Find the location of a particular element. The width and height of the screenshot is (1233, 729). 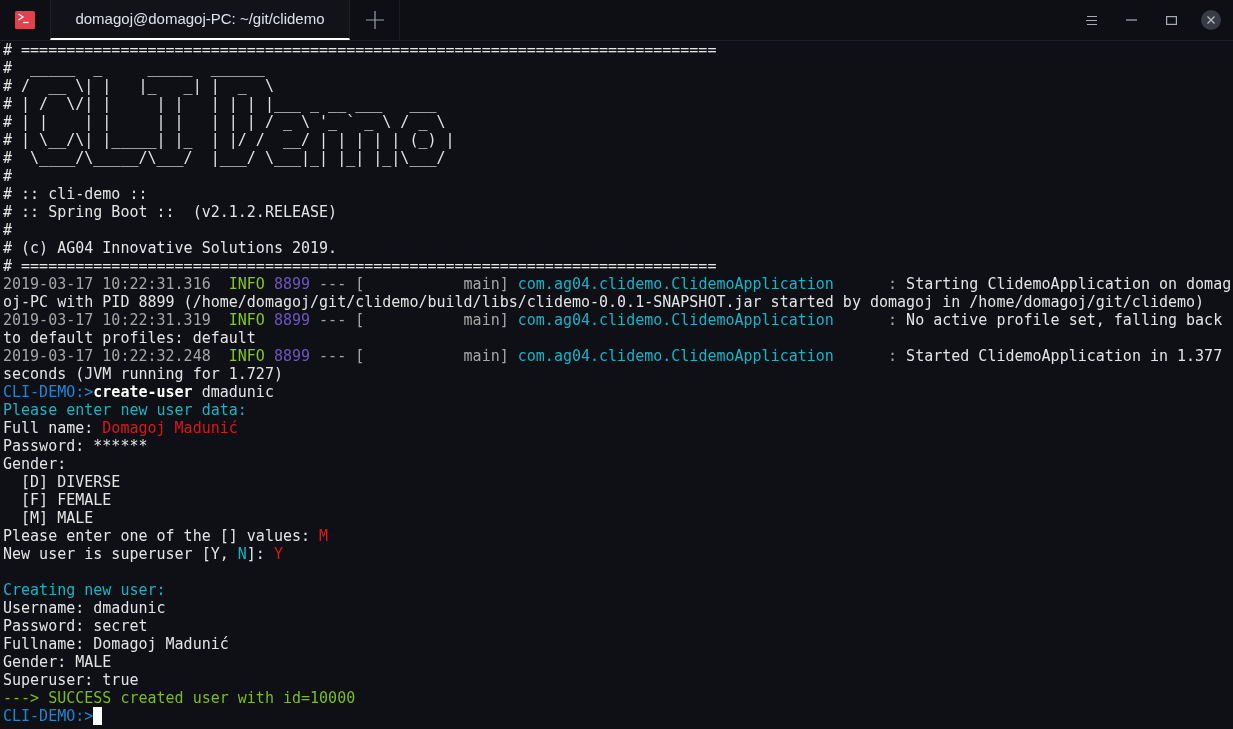

terminal-line: ---> SUCCESS created user with id=10000 is located at coordinates (179, 698).